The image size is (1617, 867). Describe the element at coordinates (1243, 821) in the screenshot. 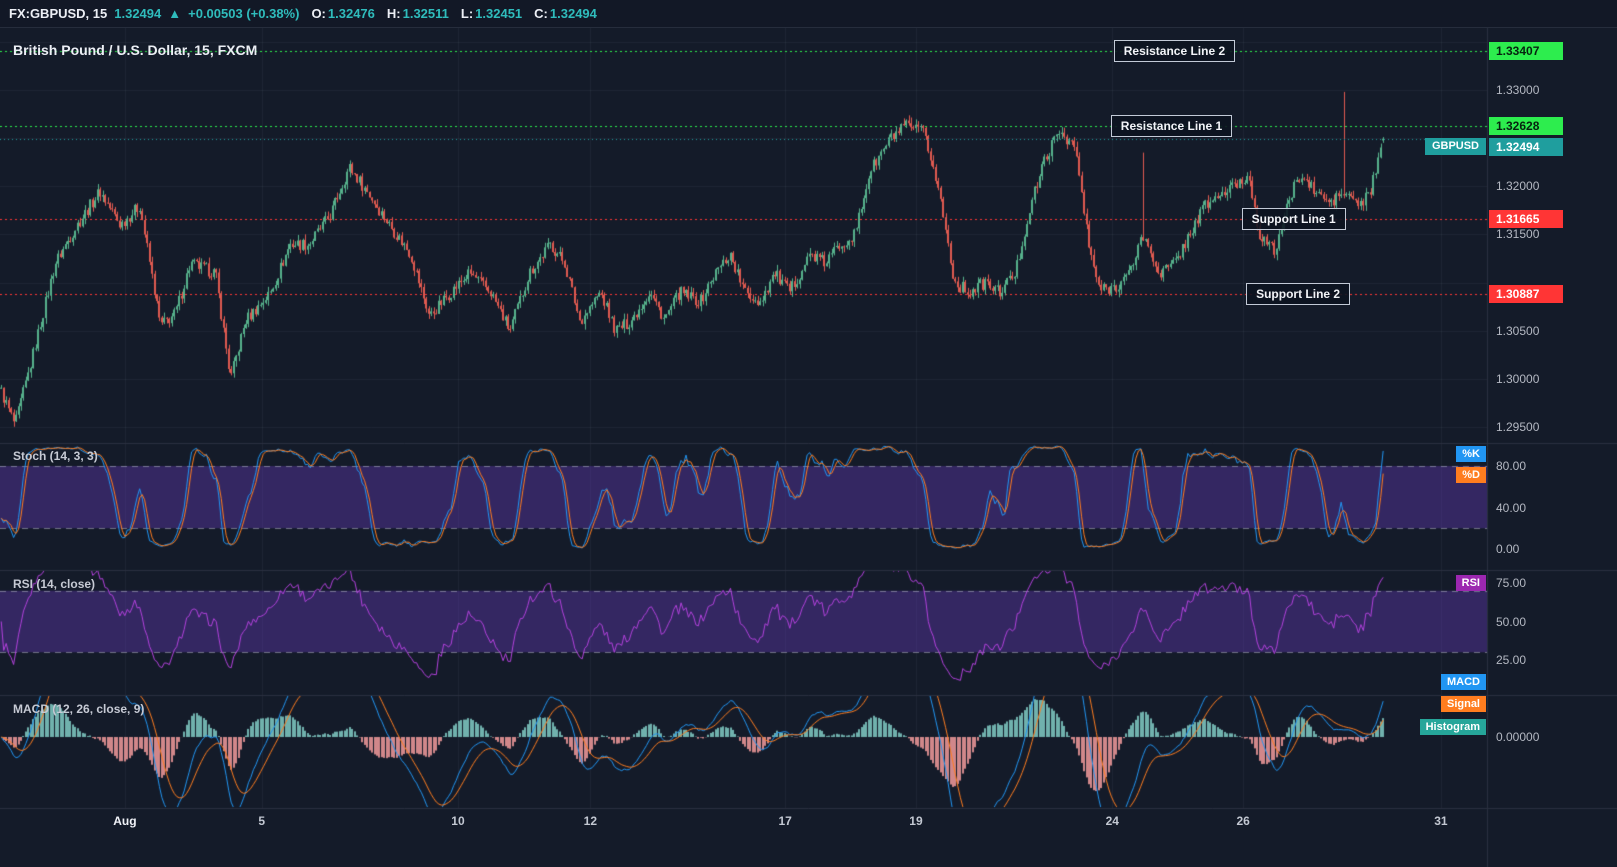

I see `time-axis-label: 26` at that location.